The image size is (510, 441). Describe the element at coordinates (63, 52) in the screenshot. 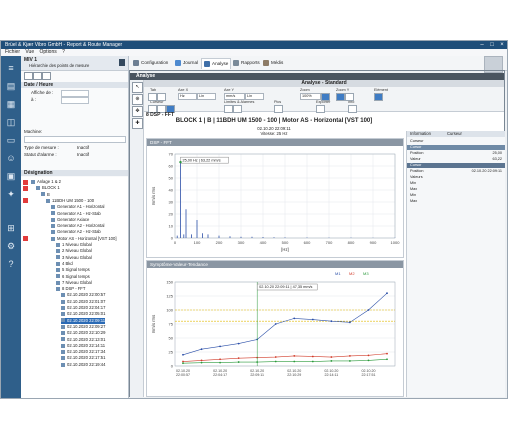

I see `menu-help: ?` at that location.